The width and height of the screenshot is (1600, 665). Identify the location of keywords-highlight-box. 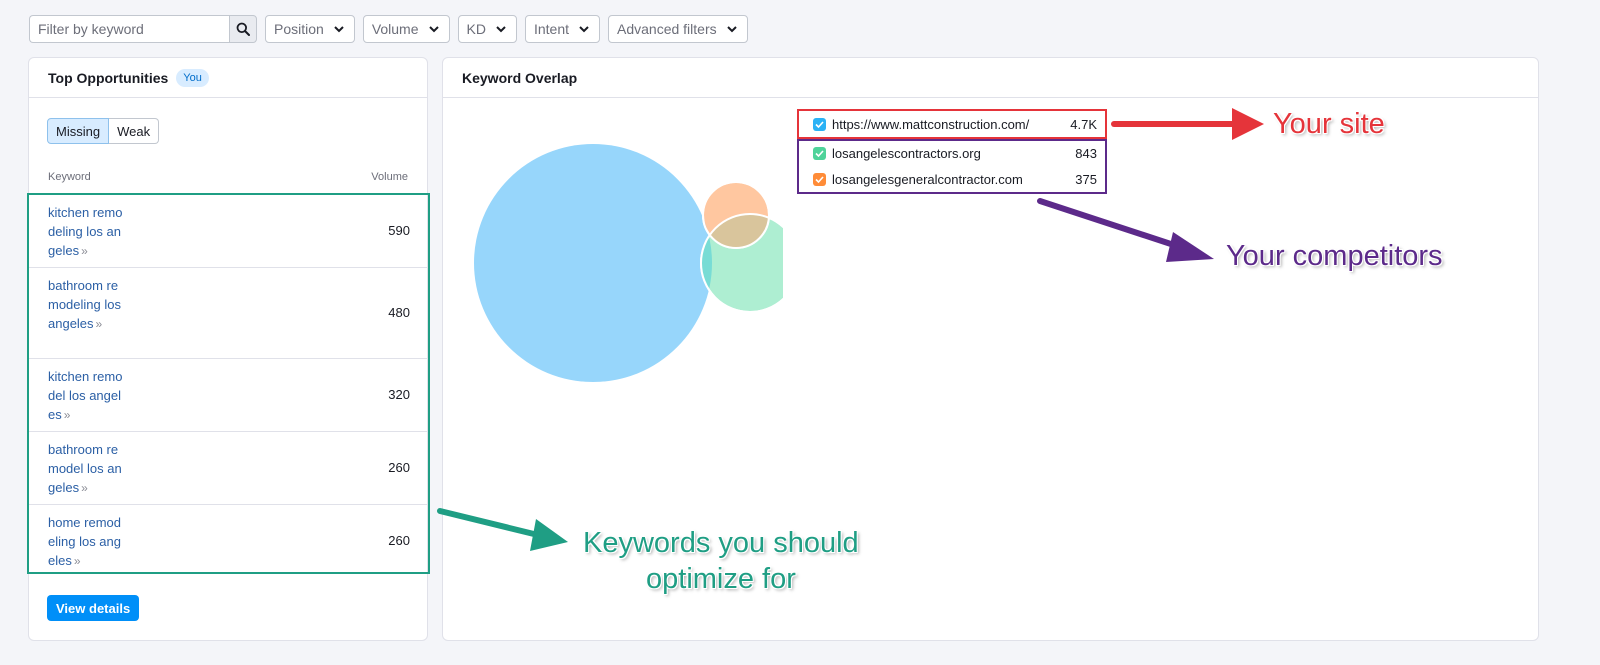
(228, 383).